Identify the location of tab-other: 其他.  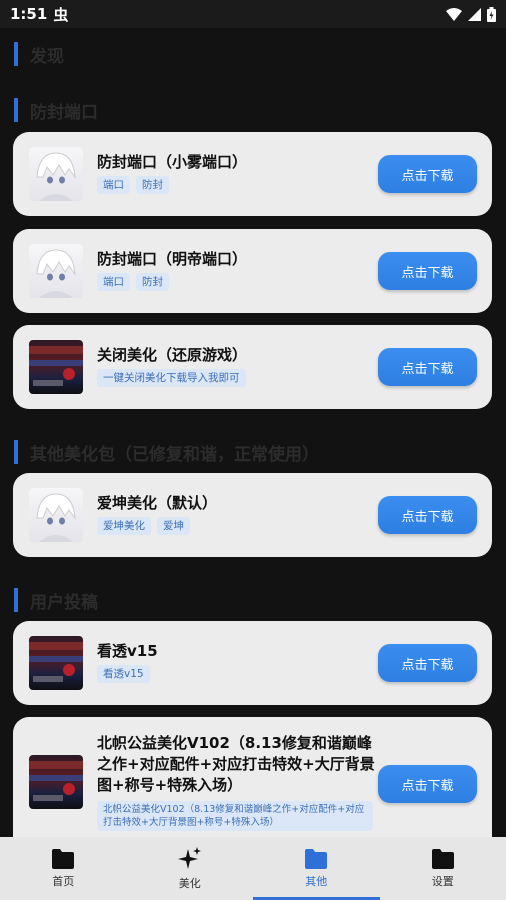
(316, 868).